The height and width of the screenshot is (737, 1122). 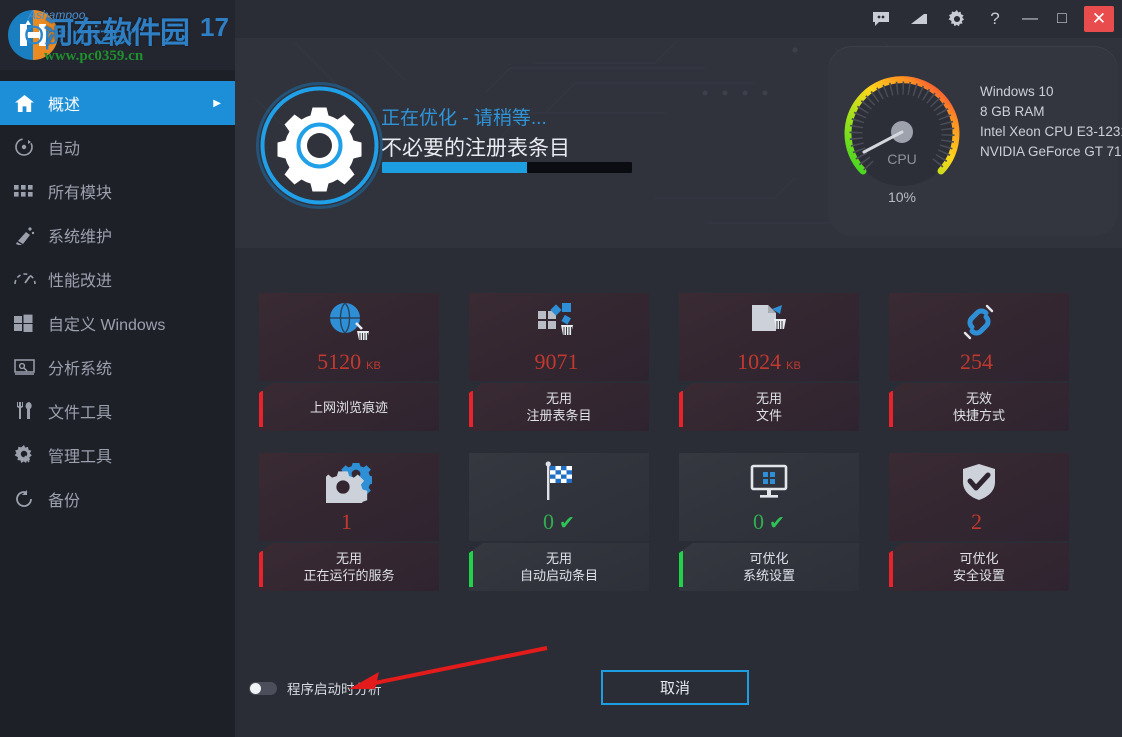 I want to click on sidebar-label-file-tools: 文件工具, so click(x=80, y=413).